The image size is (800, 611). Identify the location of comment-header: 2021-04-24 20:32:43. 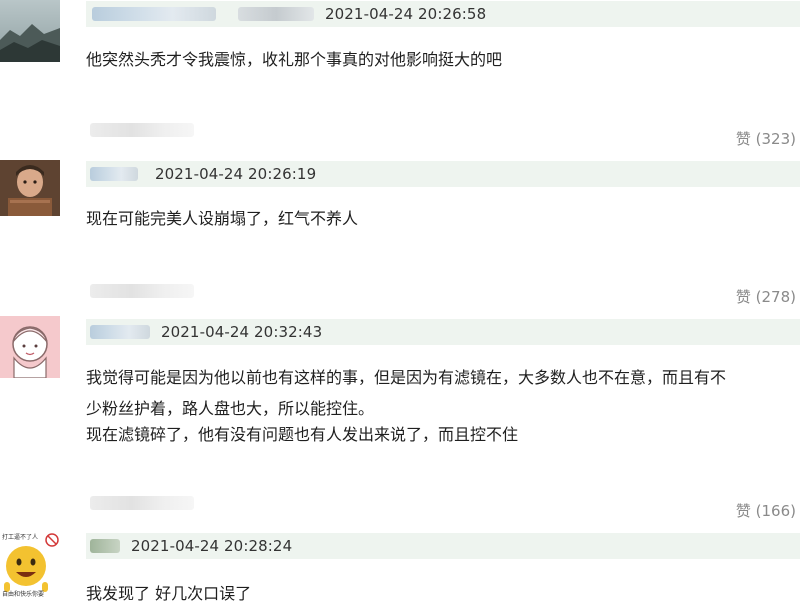
(443, 332).